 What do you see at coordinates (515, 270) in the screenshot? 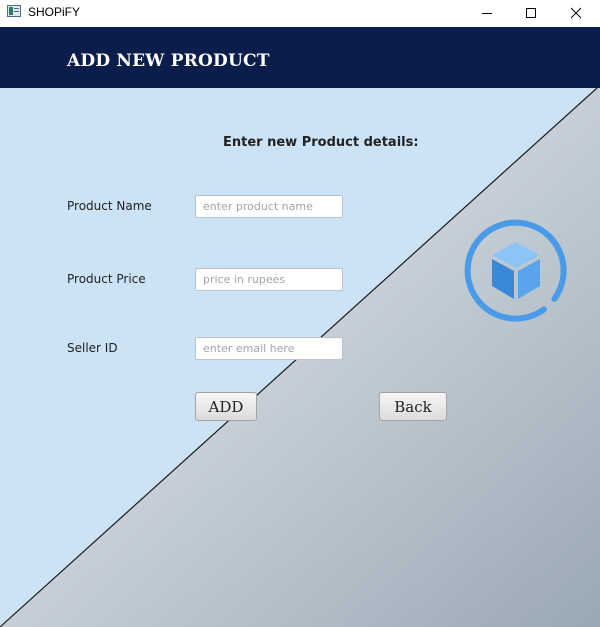
I see `cube-icon` at bounding box center [515, 270].